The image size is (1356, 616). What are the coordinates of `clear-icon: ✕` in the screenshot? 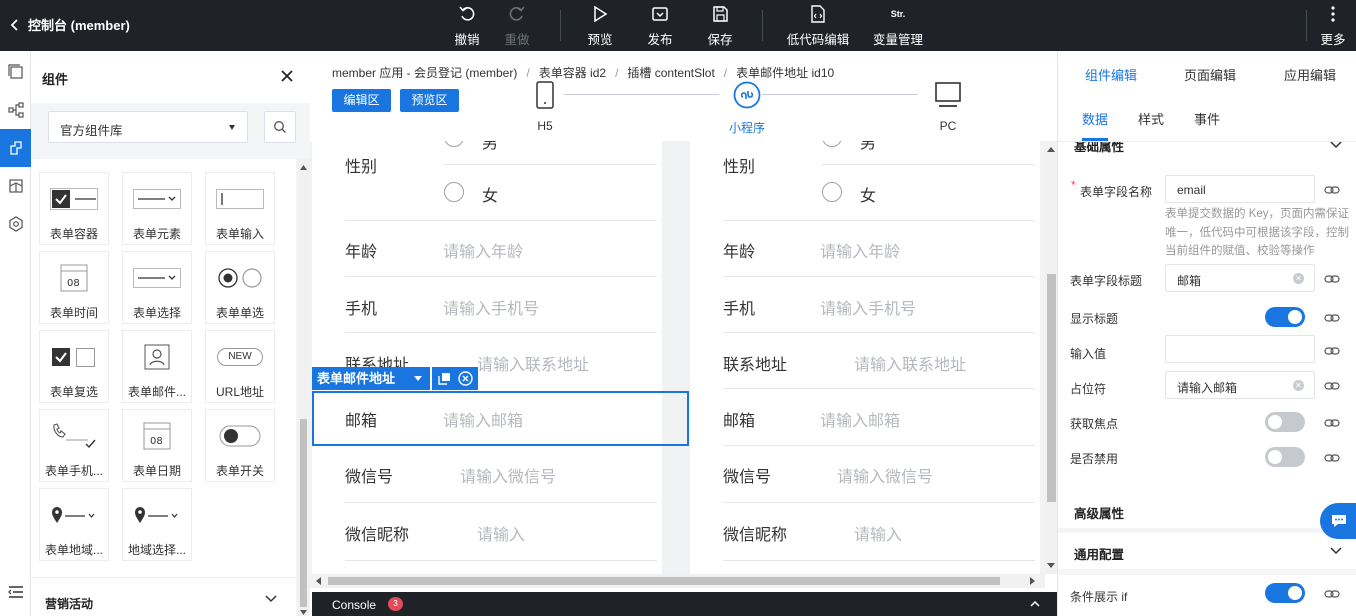 It's located at (1298, 278).